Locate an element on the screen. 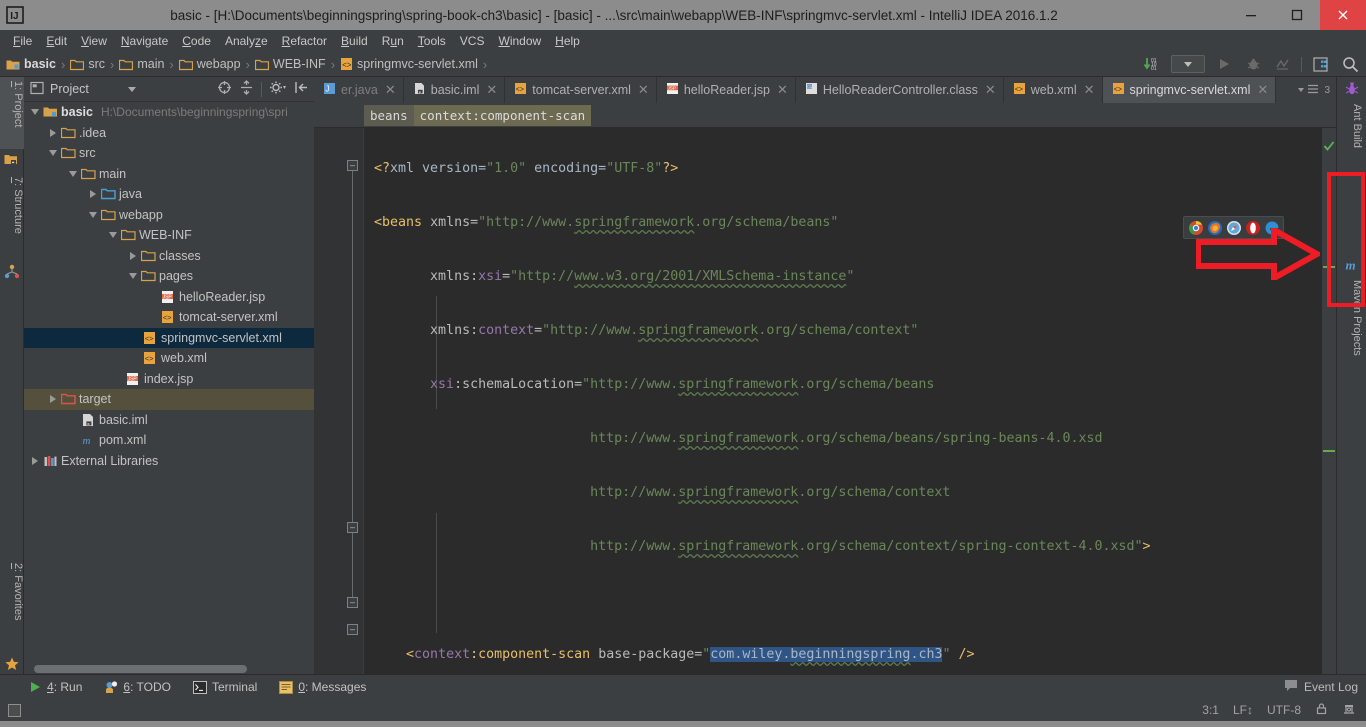 This screenshot has width=1366, height=727. tree-row-index-jsp: JSP index.jsp is located at coordinates (169, 379).